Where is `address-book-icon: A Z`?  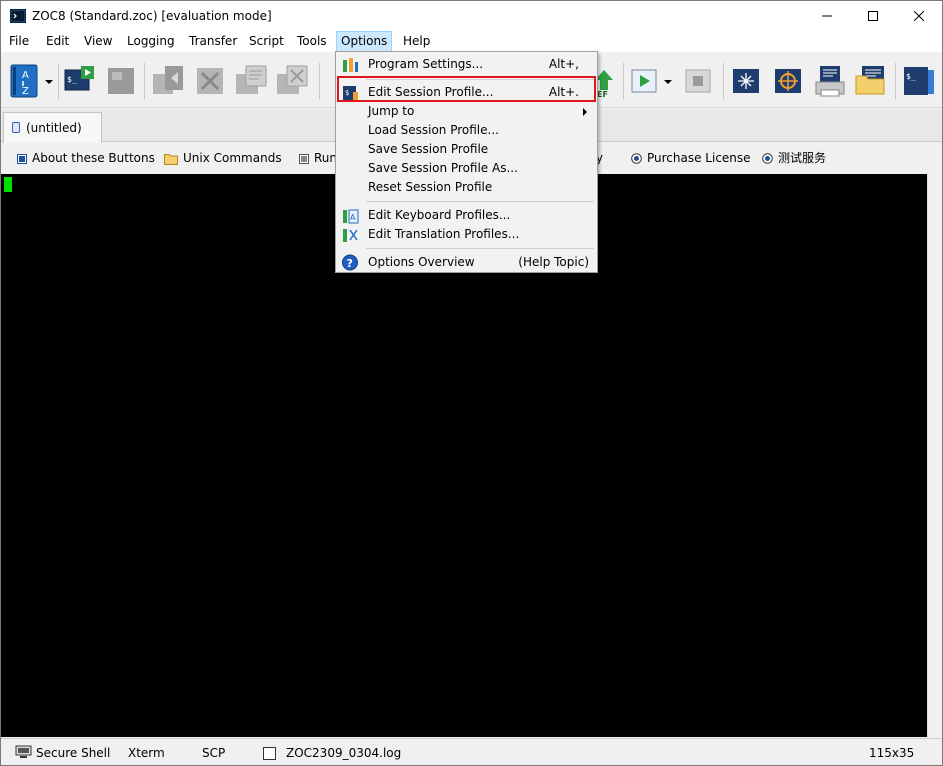 address-book-icon: A Z is located at coordinates (26, 81).